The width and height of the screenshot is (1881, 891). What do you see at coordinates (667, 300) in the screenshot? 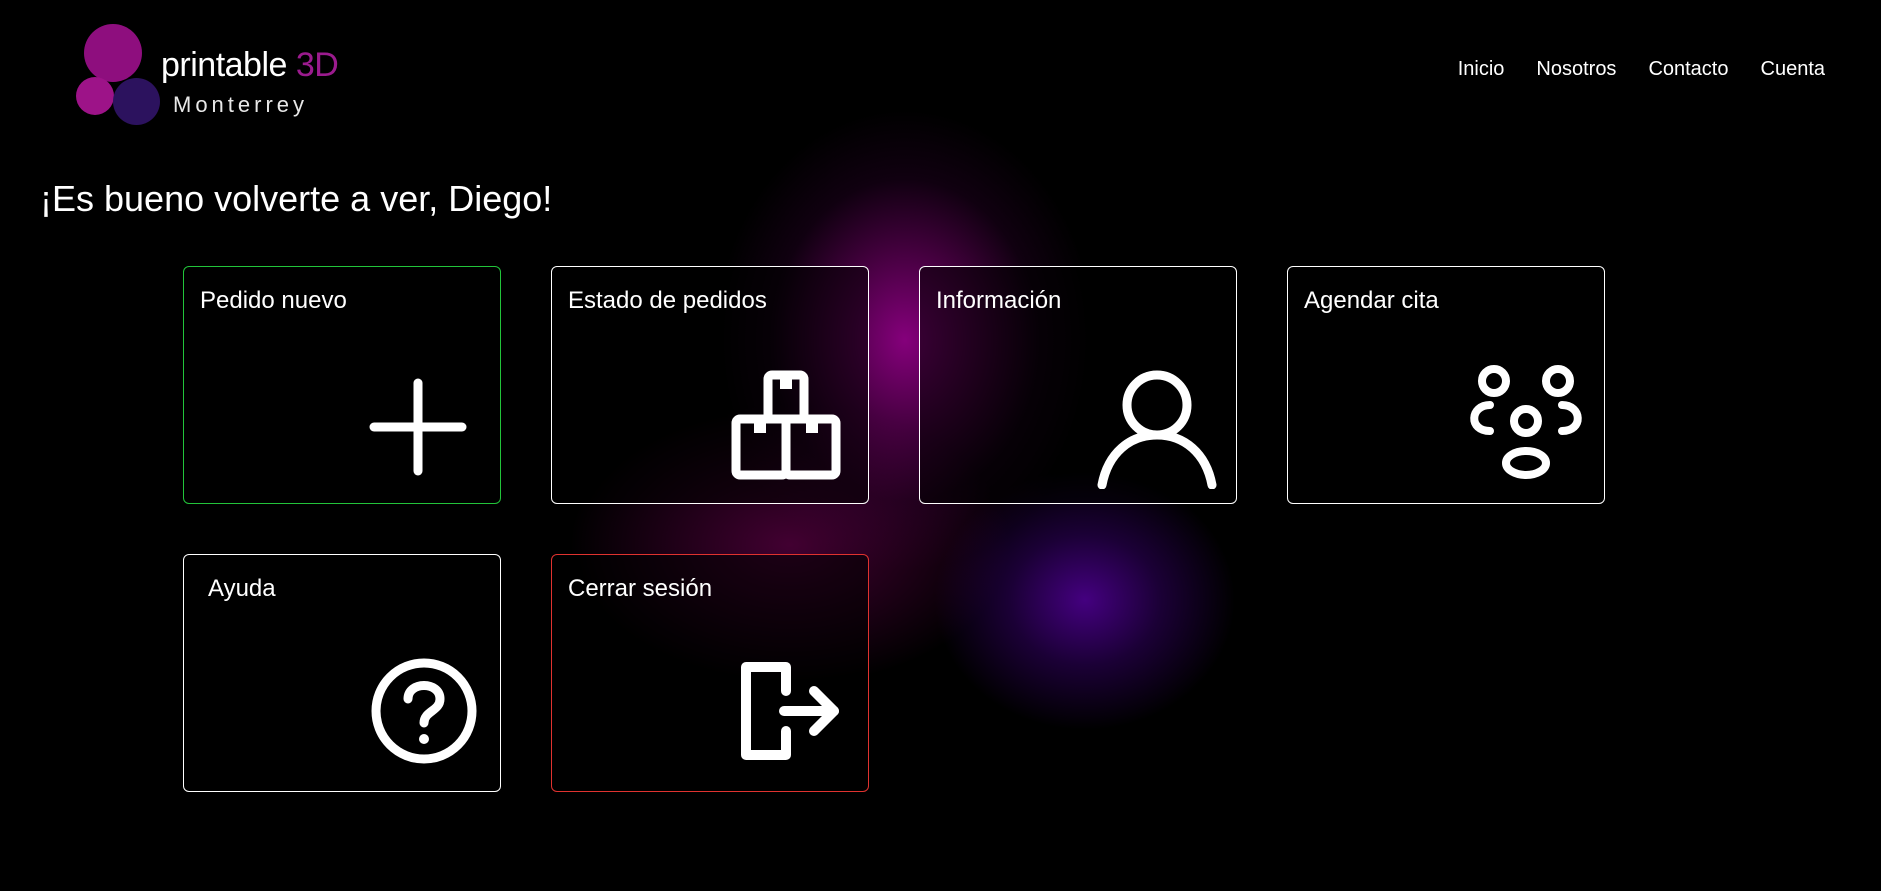
I see `tile-label: Estado de pedidos` at bounding box center [667, 300].